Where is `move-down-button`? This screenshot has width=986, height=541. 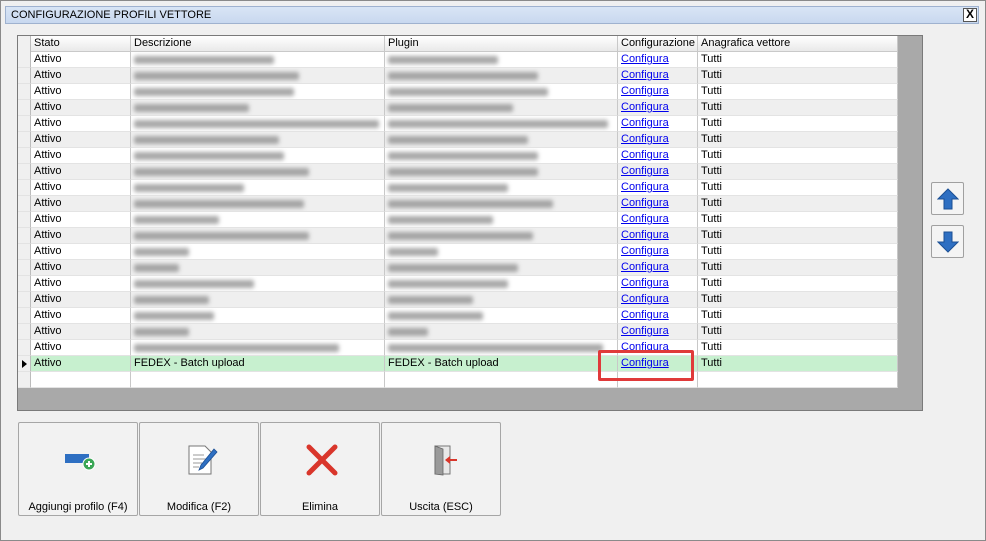
move-down-button is located at coordinates (947, 241).